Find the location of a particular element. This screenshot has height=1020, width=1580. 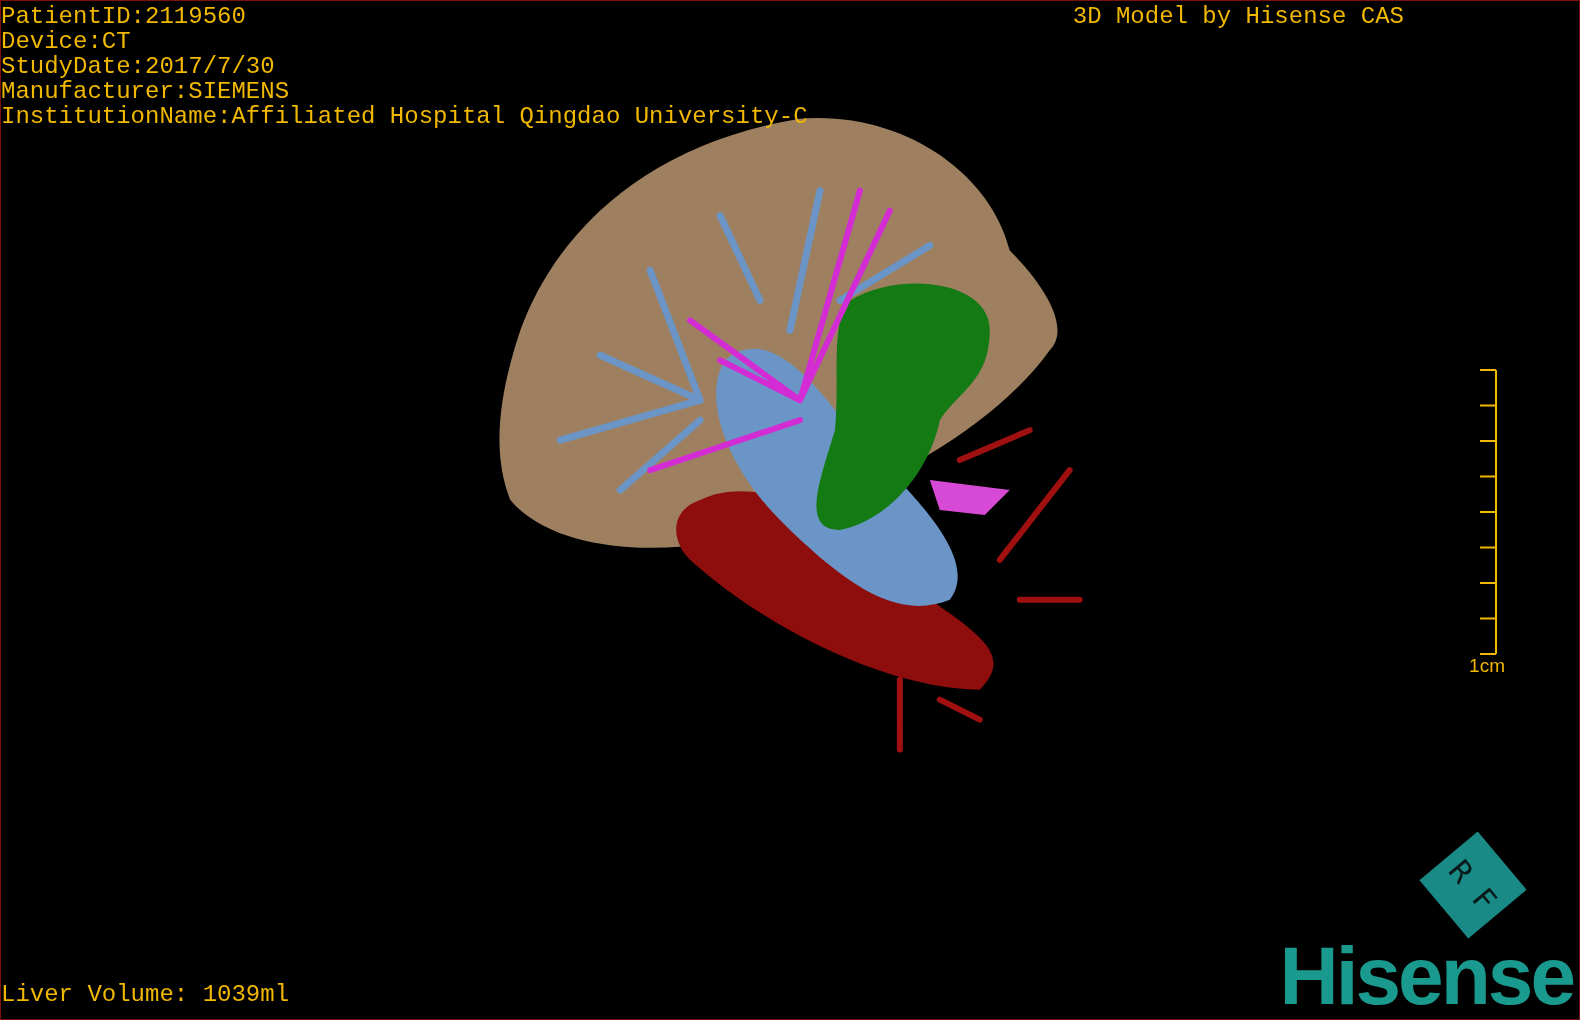

patient-info-line: Manufacturer:SIEMENS is located at coordinates (146, 91).